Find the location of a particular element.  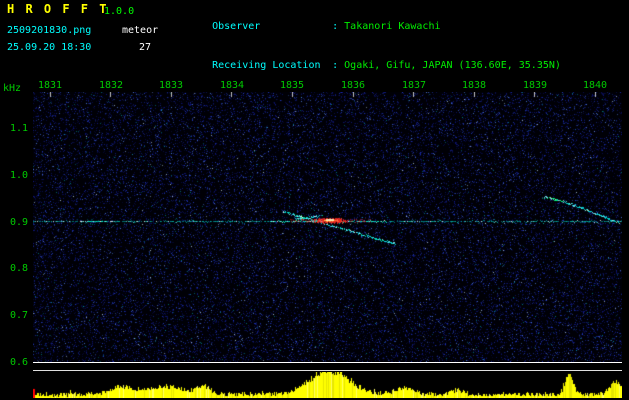

y-axis-tick-label: 0.9 is located at coordinates (18, 222).